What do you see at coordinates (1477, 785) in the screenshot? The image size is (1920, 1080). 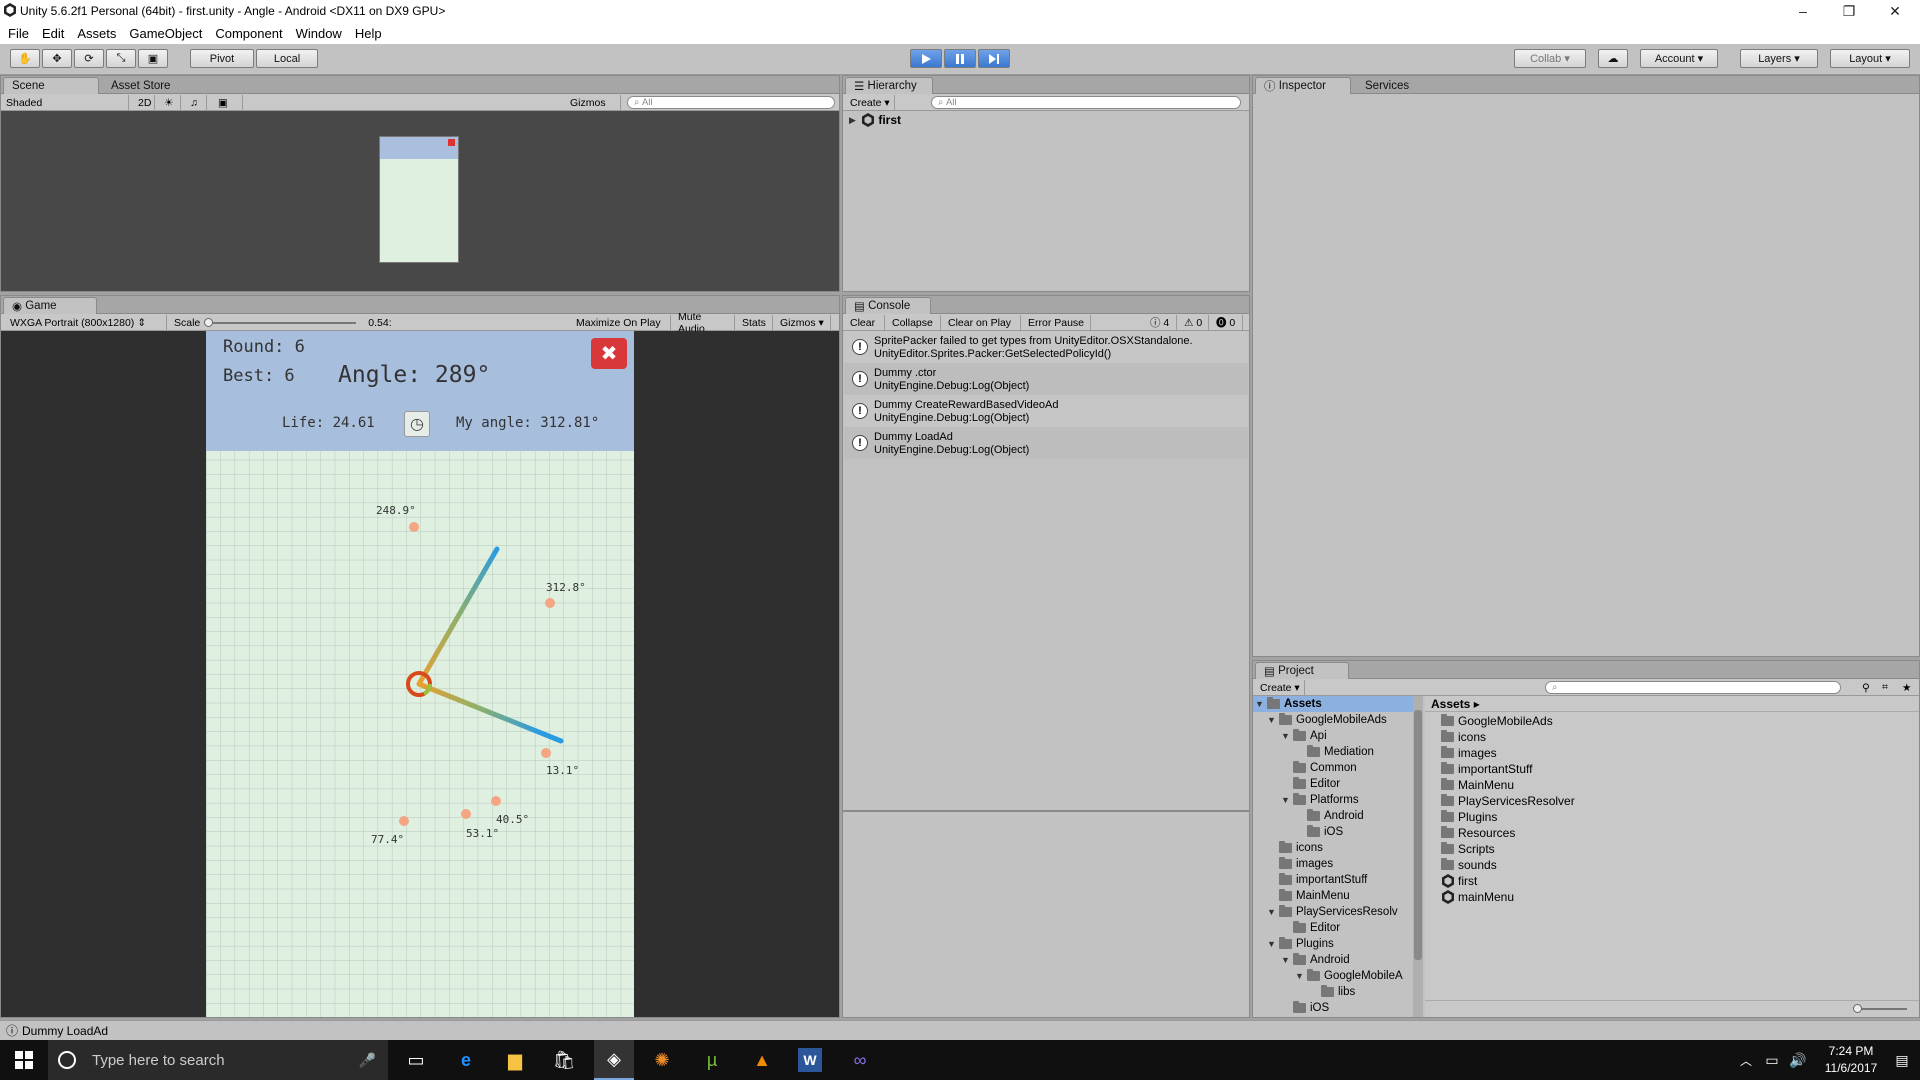 I see `asset-item: MainMenu` at bounding box center [1477, 785].